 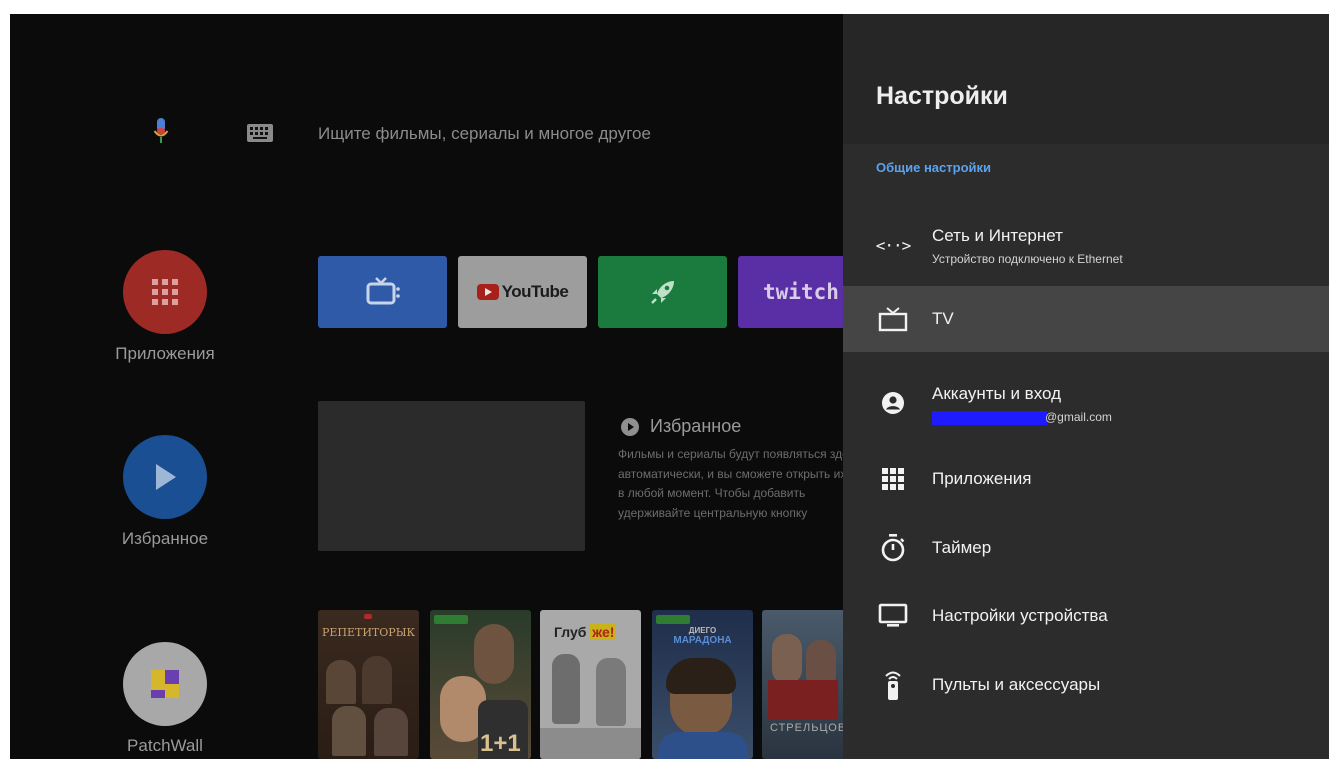 I want to click on sidebar-item-patchwall: PatchWall, so click(x=165, y=699).